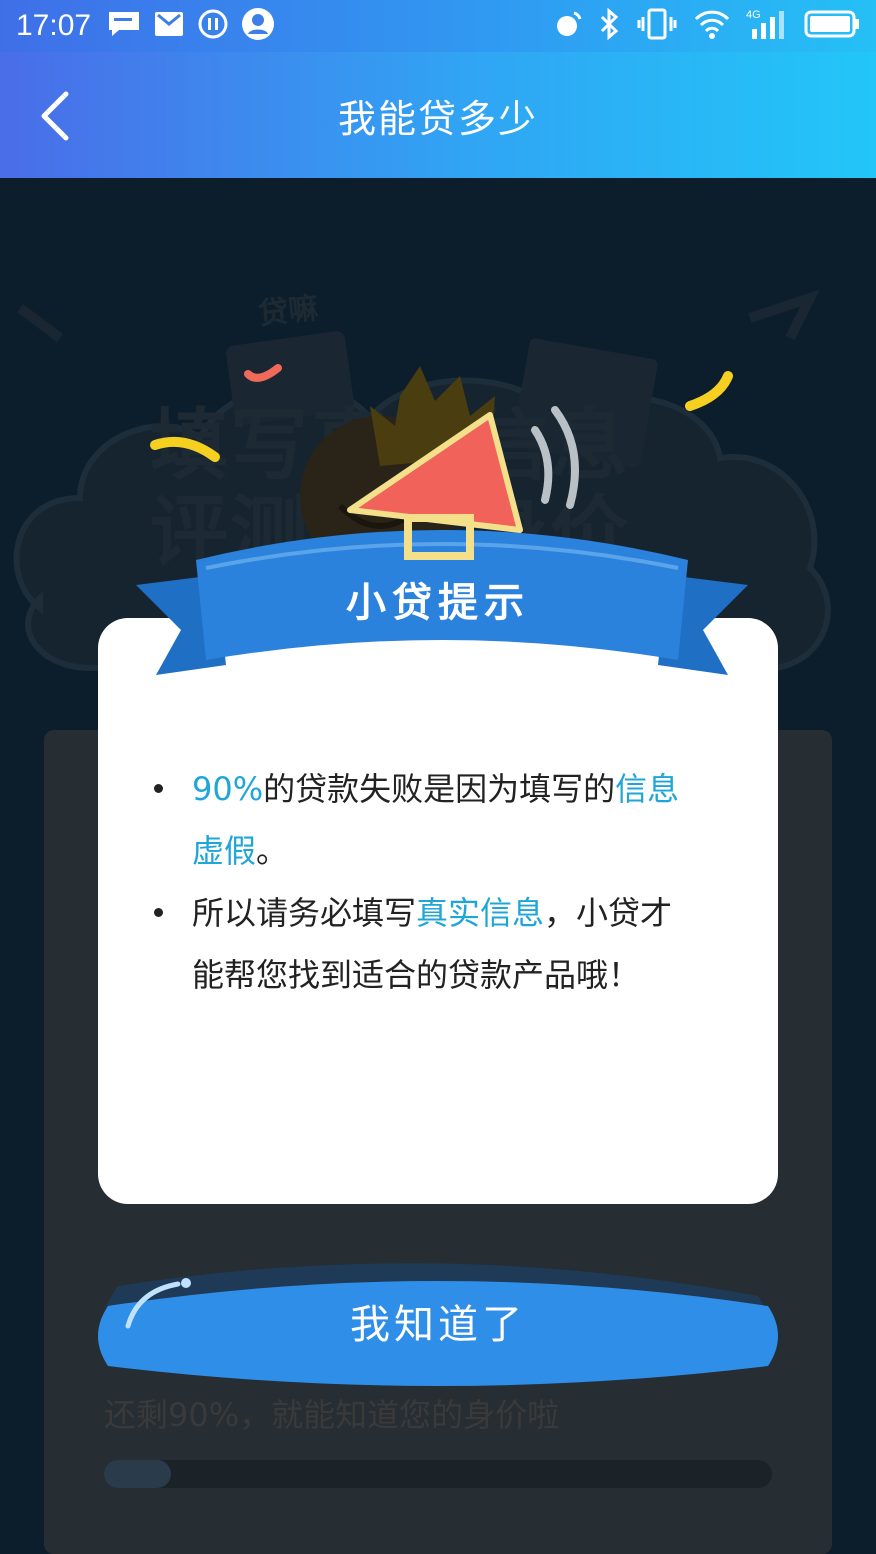  Describe the element at coordinates (416, 975) in the screenshot. I see `tip-text: 能帮您找到适合的贷款产品哦！` at that location.